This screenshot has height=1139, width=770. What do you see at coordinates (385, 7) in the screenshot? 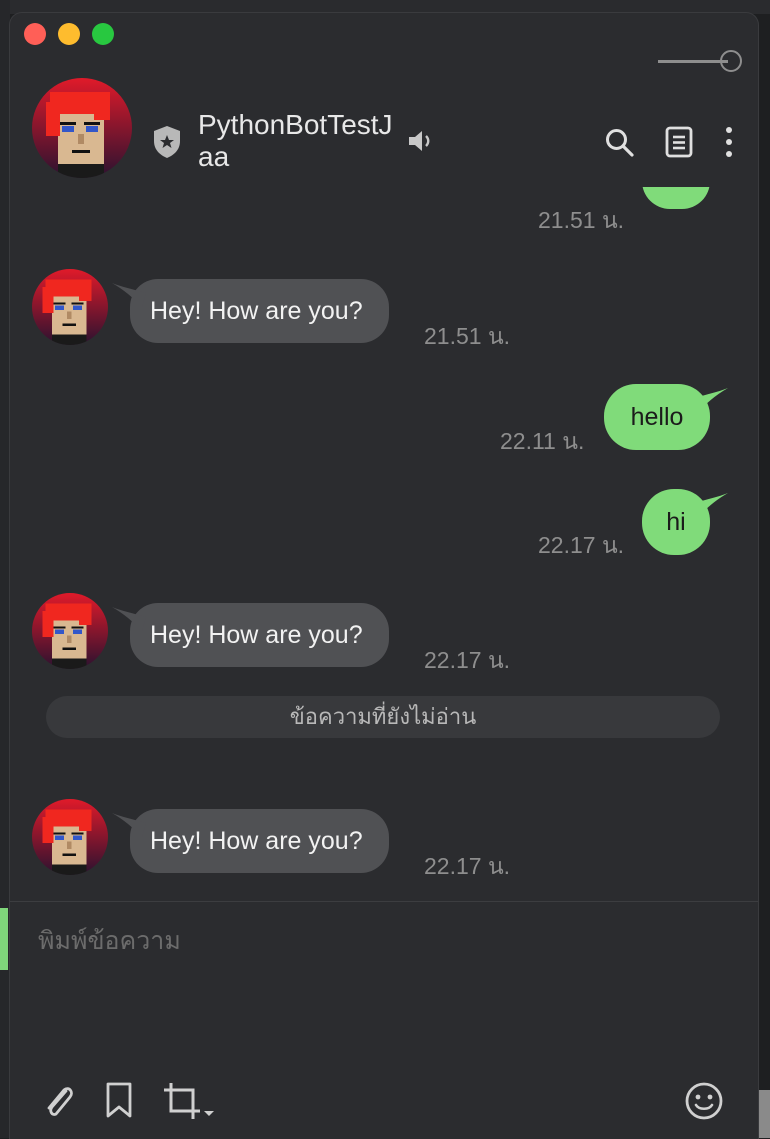
I see `desktop-background` at bounding box center [385, 7].